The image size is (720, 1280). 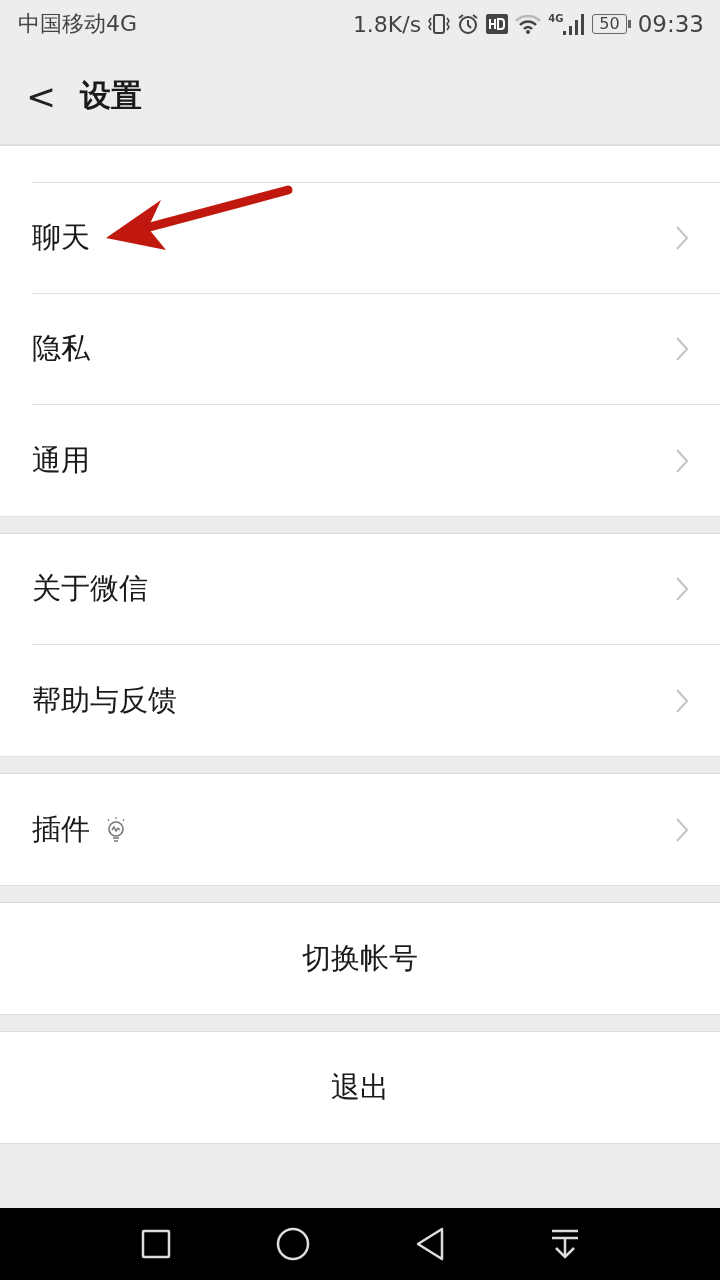 I want to click on network-speed: 1.8K/s, so click(x=387, y=24).